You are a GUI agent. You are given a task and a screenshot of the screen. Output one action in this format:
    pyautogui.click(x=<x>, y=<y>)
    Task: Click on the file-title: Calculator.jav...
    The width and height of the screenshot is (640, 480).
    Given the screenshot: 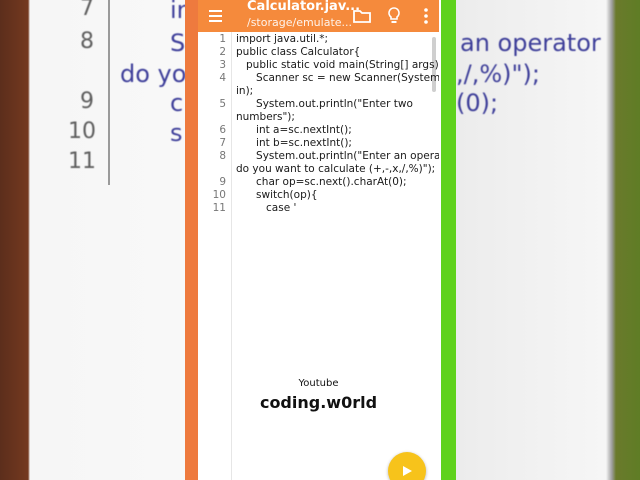 What is the action you would take?
    pyautogui.click(x=304, y=7)
    